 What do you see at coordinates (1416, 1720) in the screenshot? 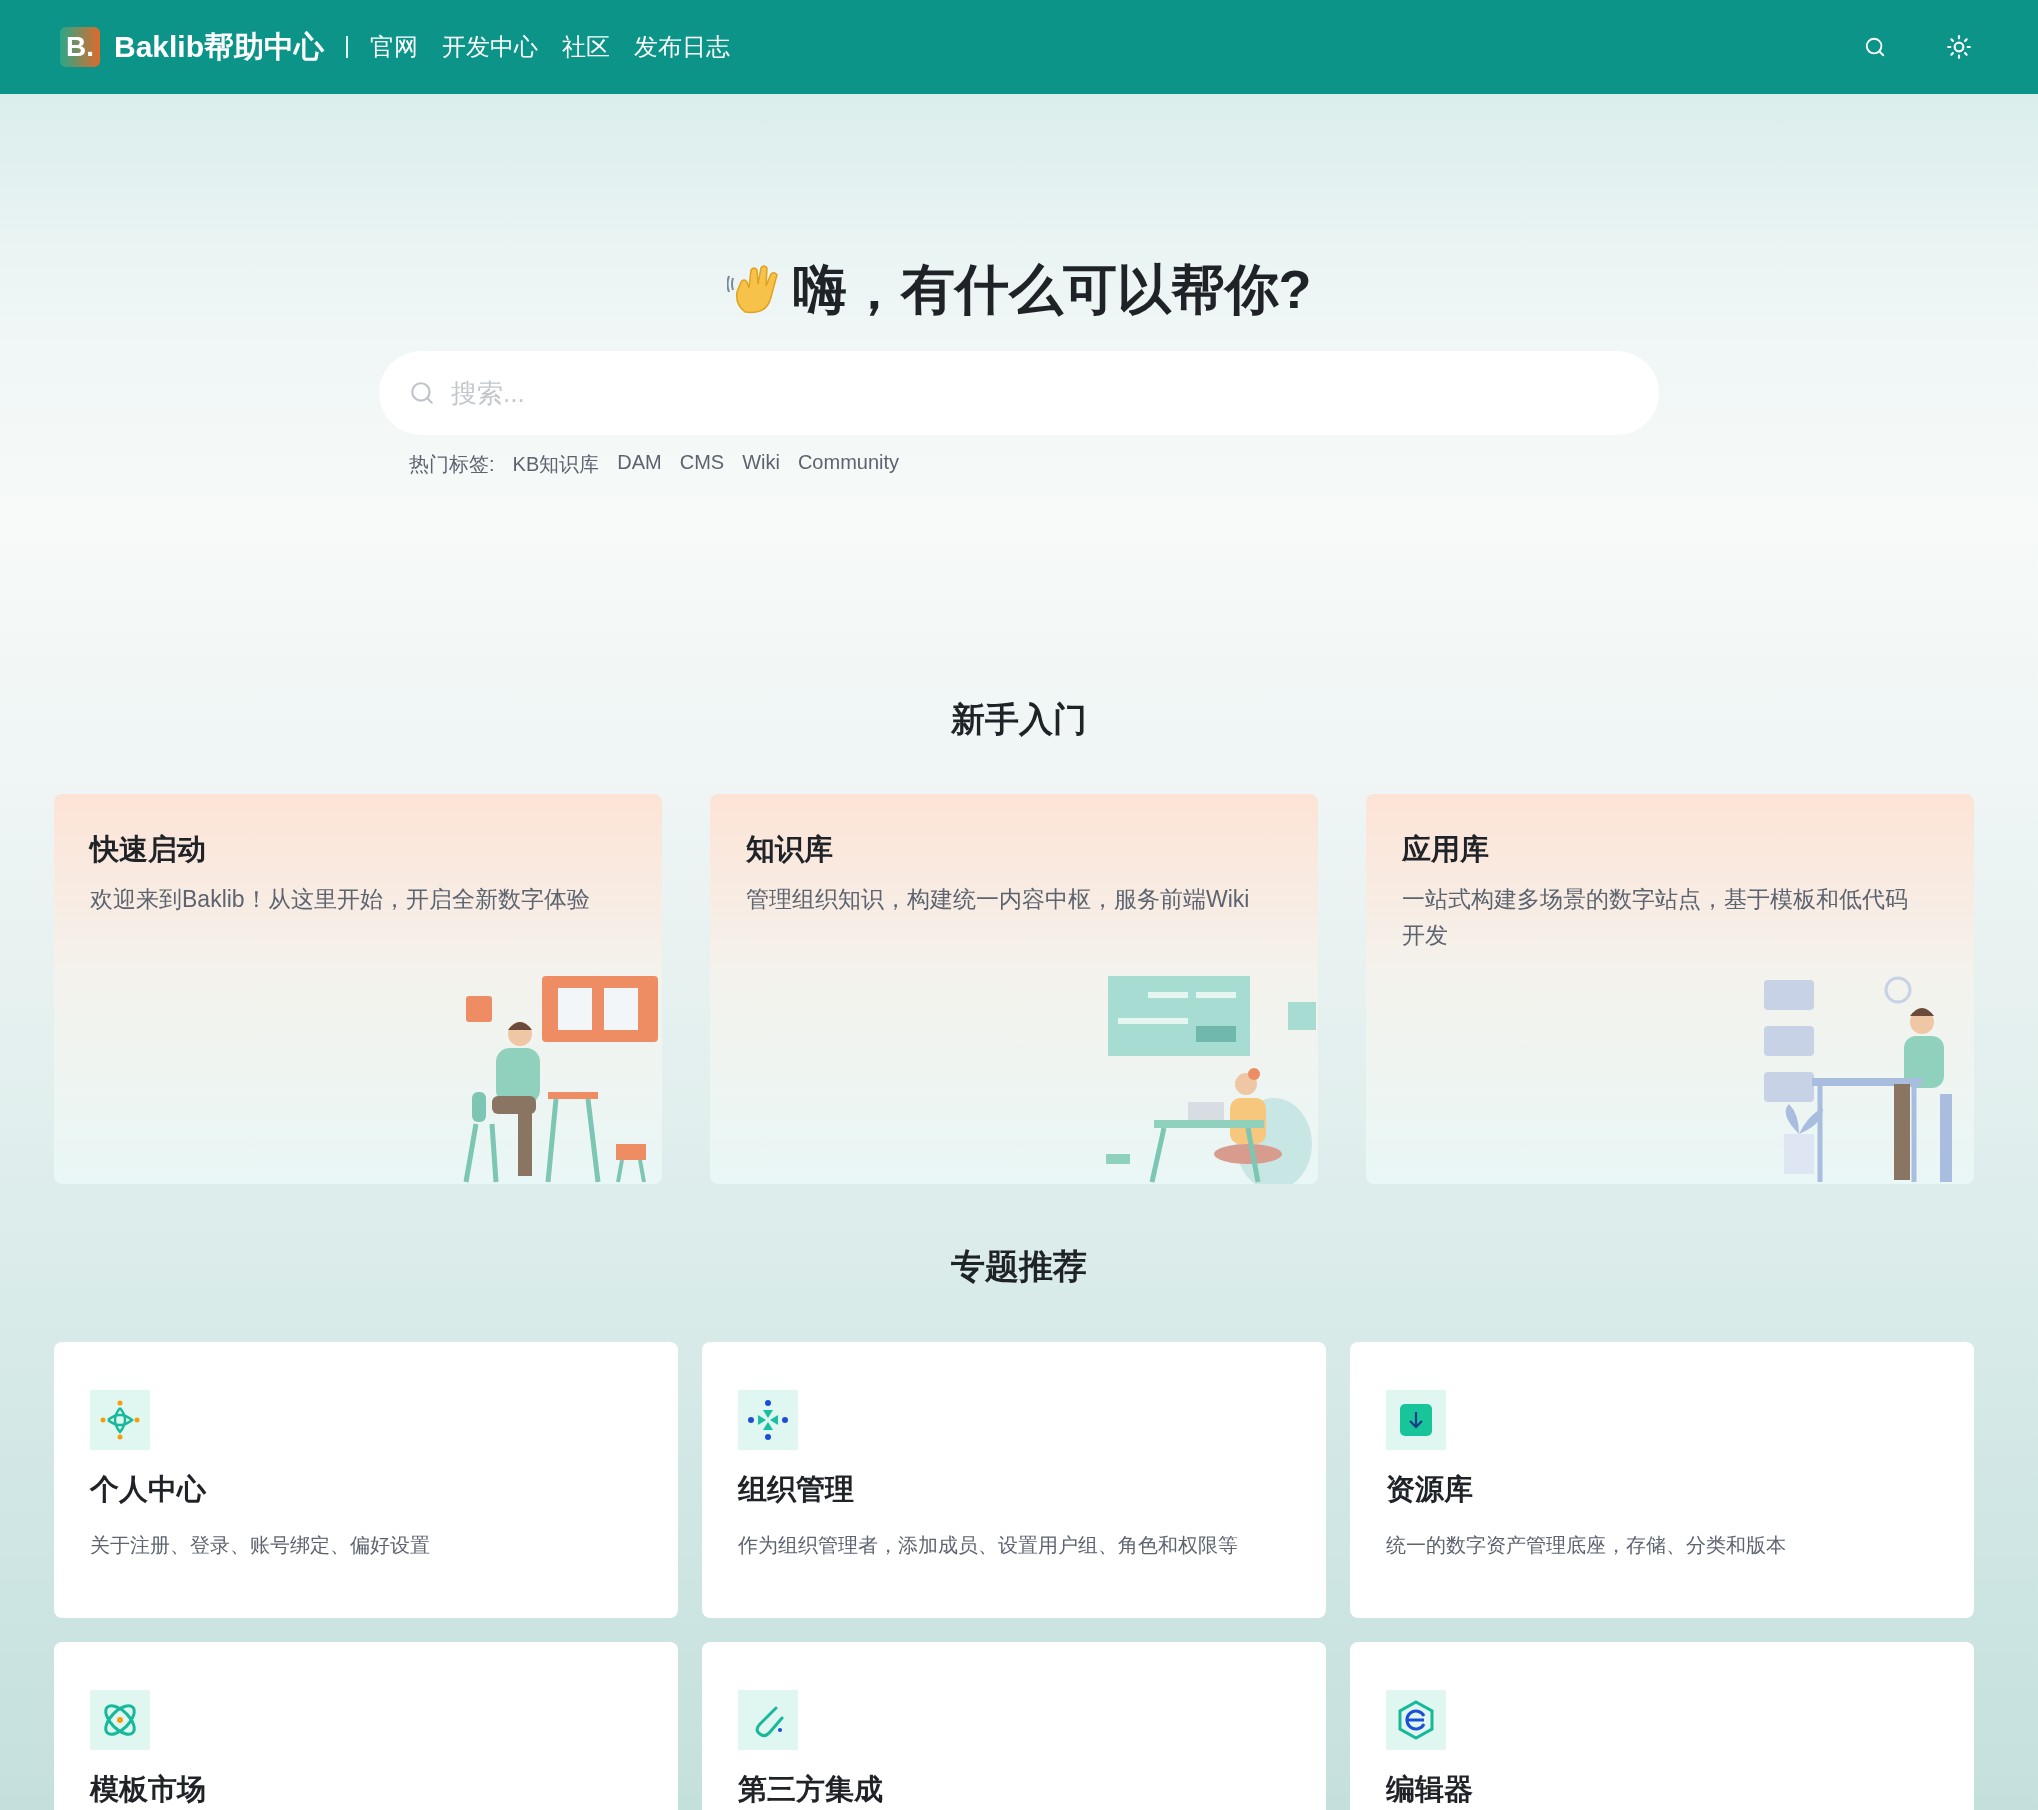
I see `hexagon-e-icon` at bounding box center [1416, 1720].